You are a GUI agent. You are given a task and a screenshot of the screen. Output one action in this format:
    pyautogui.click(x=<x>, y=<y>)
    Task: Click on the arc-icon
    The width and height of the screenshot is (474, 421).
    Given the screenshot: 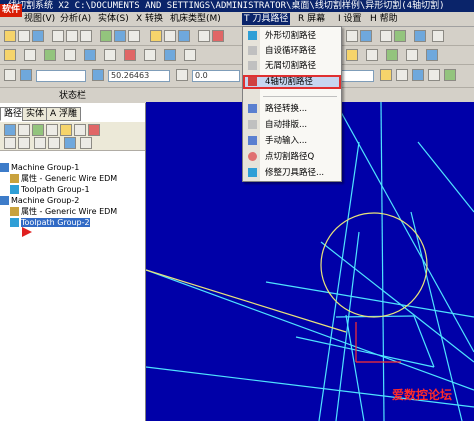 What is the action you would take?
    pyautogui.click(x=50, y=55)
    